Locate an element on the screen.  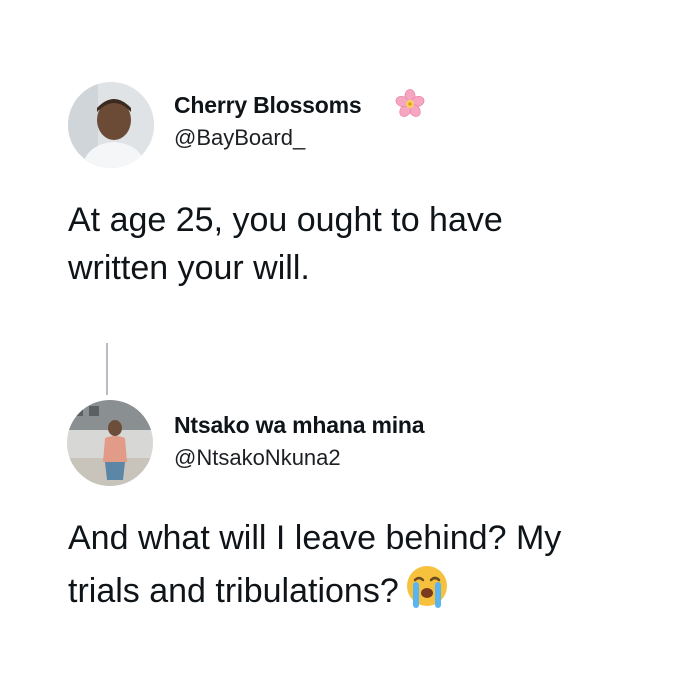
tweet-text-line: written your will. is located at coordinates (189, 268).